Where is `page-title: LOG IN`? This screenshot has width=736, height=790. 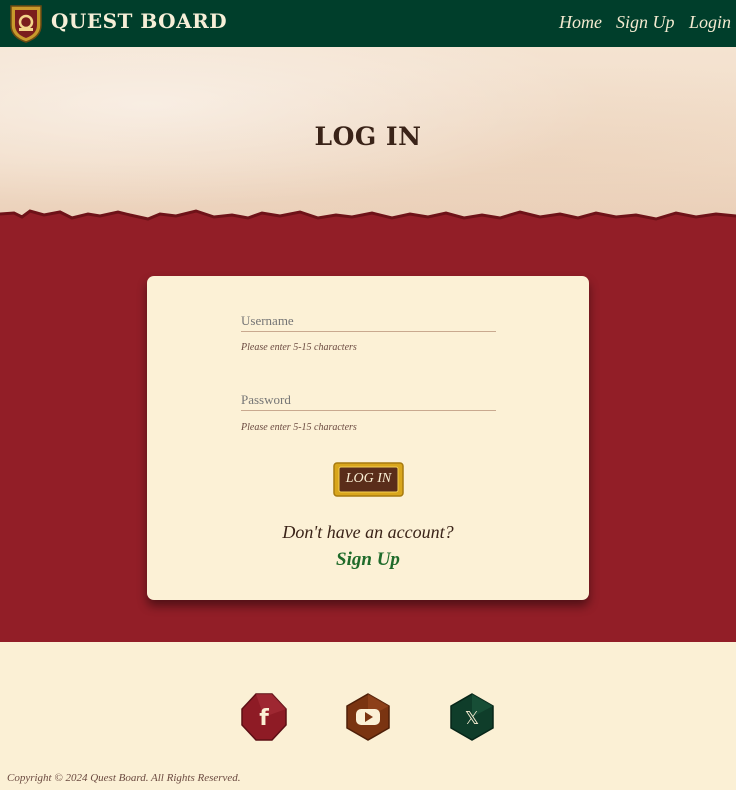 page-title: LOG IN is located at coordinates (368, 136).